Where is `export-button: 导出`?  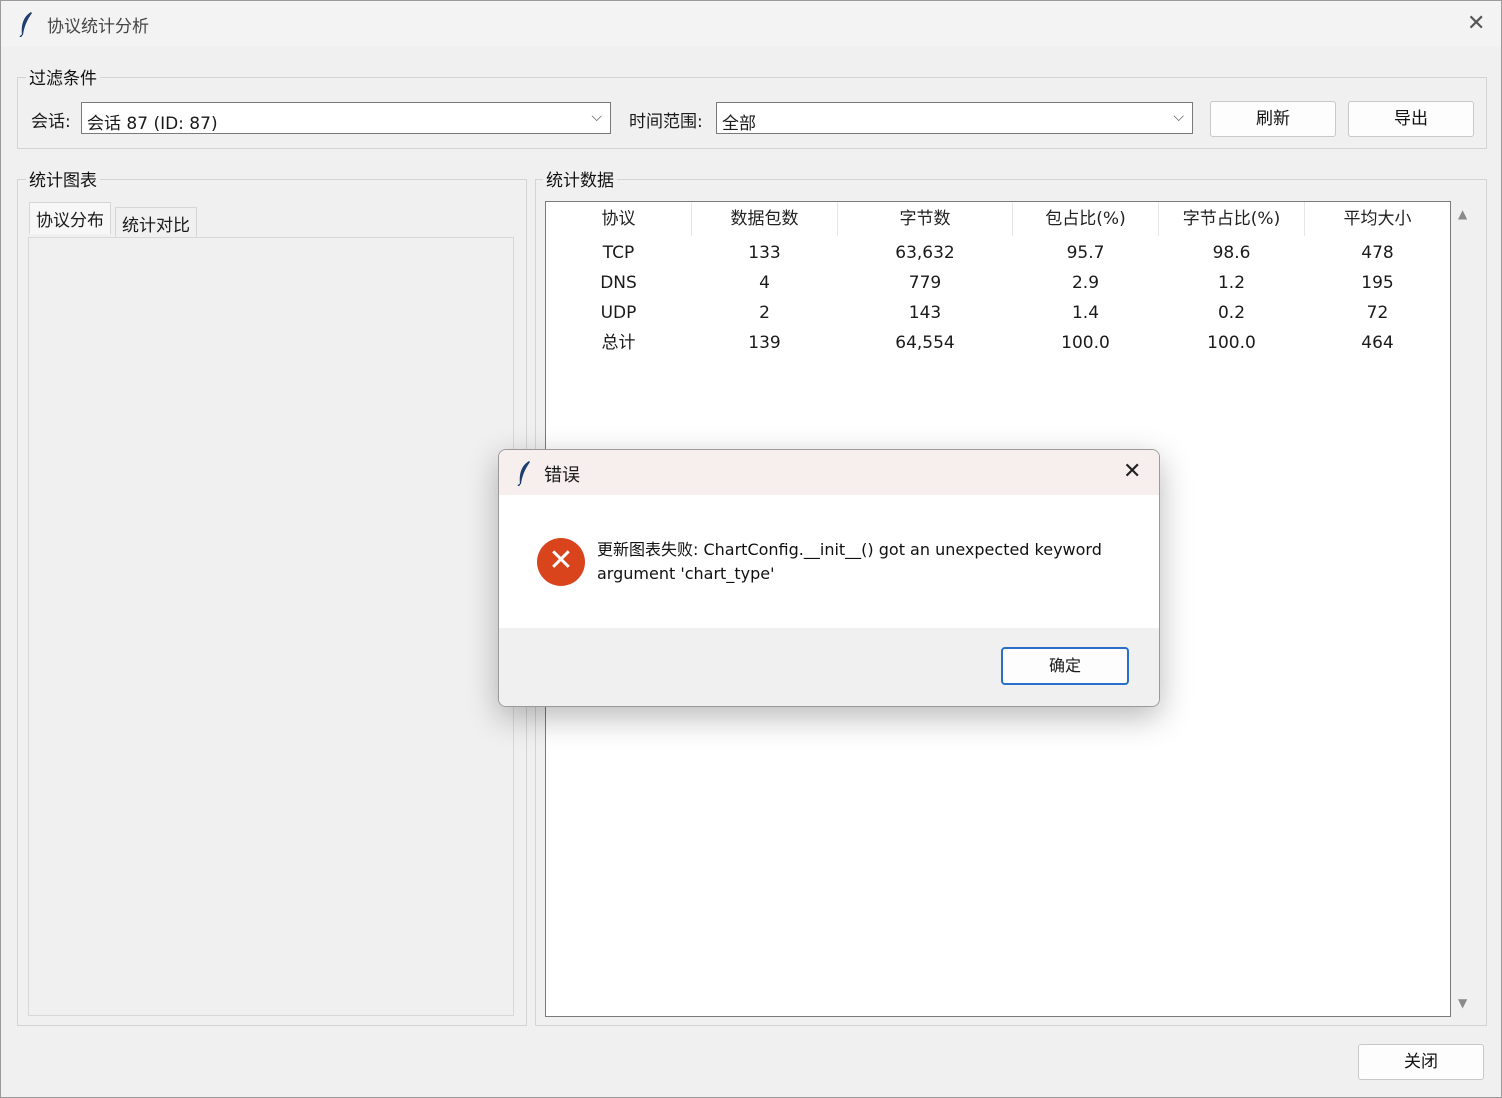
export-button: 导出 is located at coordinates (1411, 119).